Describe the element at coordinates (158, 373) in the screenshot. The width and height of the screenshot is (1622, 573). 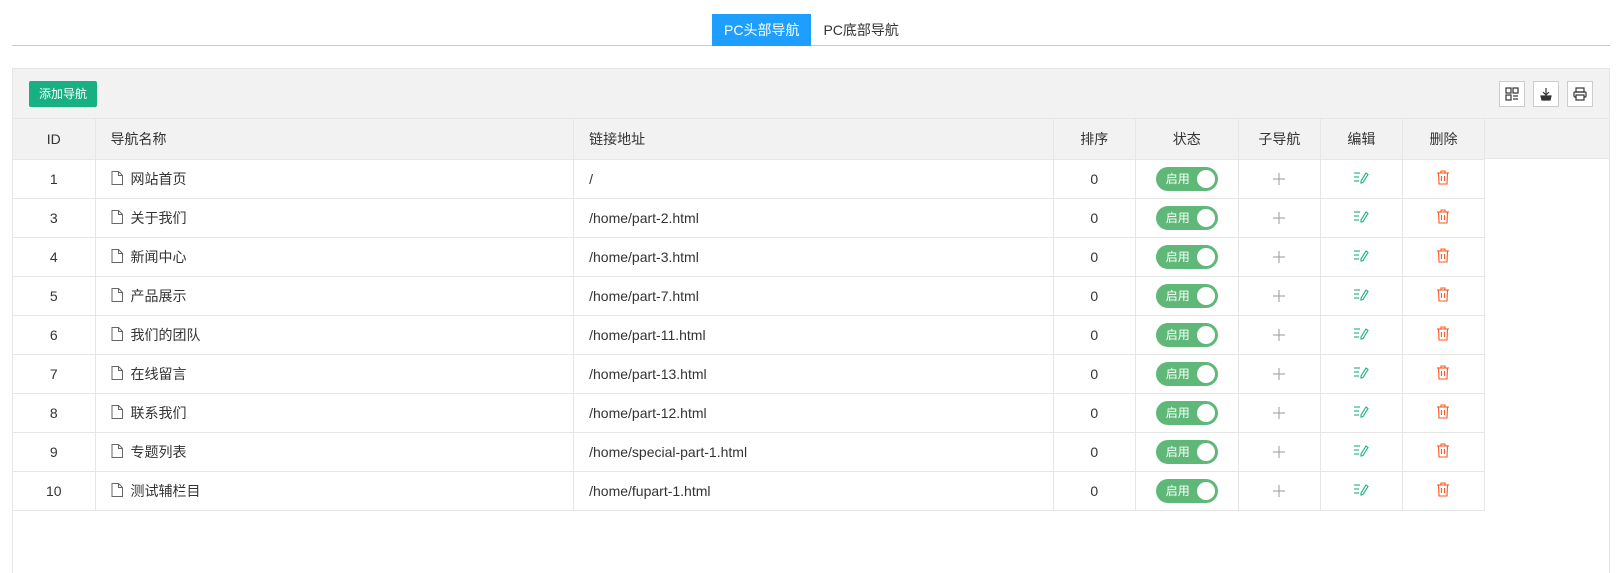
I see `nav-name: 在线留言` at that location.